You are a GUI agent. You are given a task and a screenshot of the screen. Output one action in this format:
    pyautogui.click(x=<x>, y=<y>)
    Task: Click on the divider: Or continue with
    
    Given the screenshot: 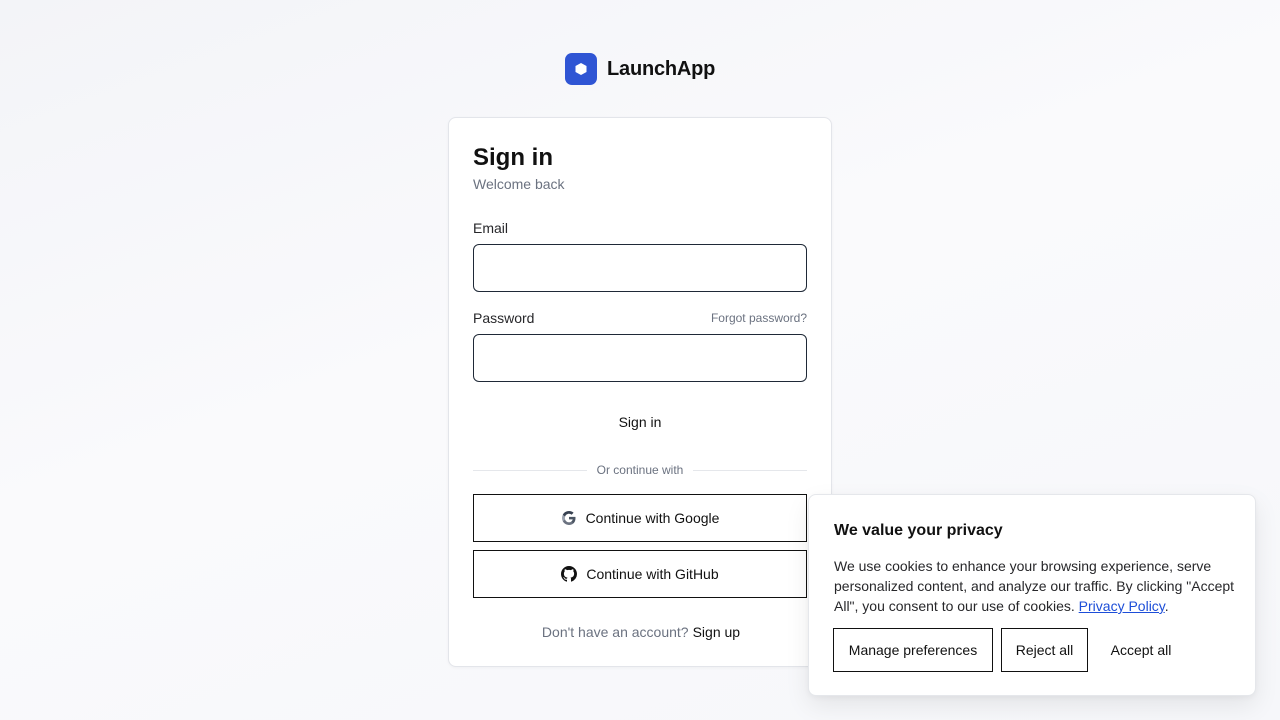 What is the action you would take?
    pyautogui.click(x=640, y=470)
    